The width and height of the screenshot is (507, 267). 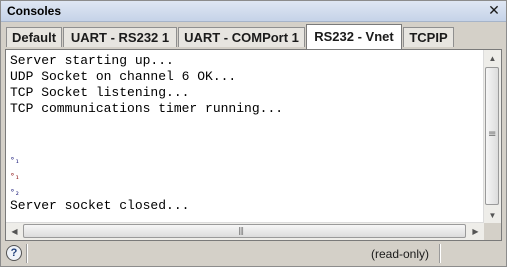 I want to click on tab-default: Default, so click(x=34, y=37).